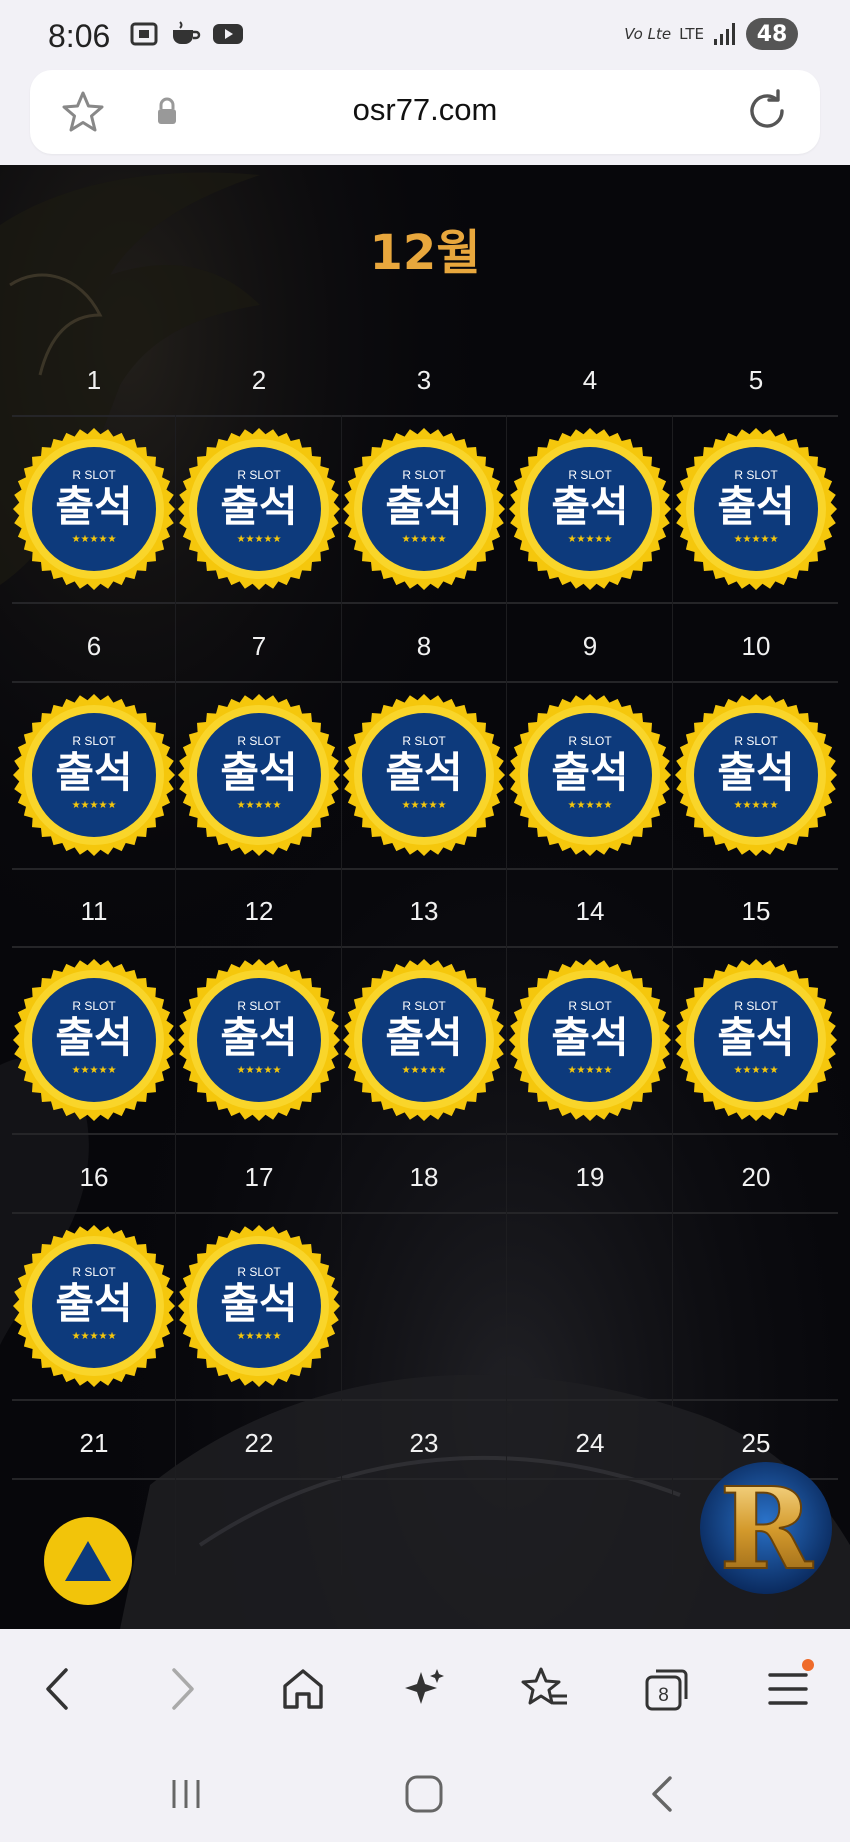 The height and width of the screenshot is (1842, 850). Describe the element at coordinates (94, 1177) in the screenshot. I see `calendar-day-16: 16` at that location.